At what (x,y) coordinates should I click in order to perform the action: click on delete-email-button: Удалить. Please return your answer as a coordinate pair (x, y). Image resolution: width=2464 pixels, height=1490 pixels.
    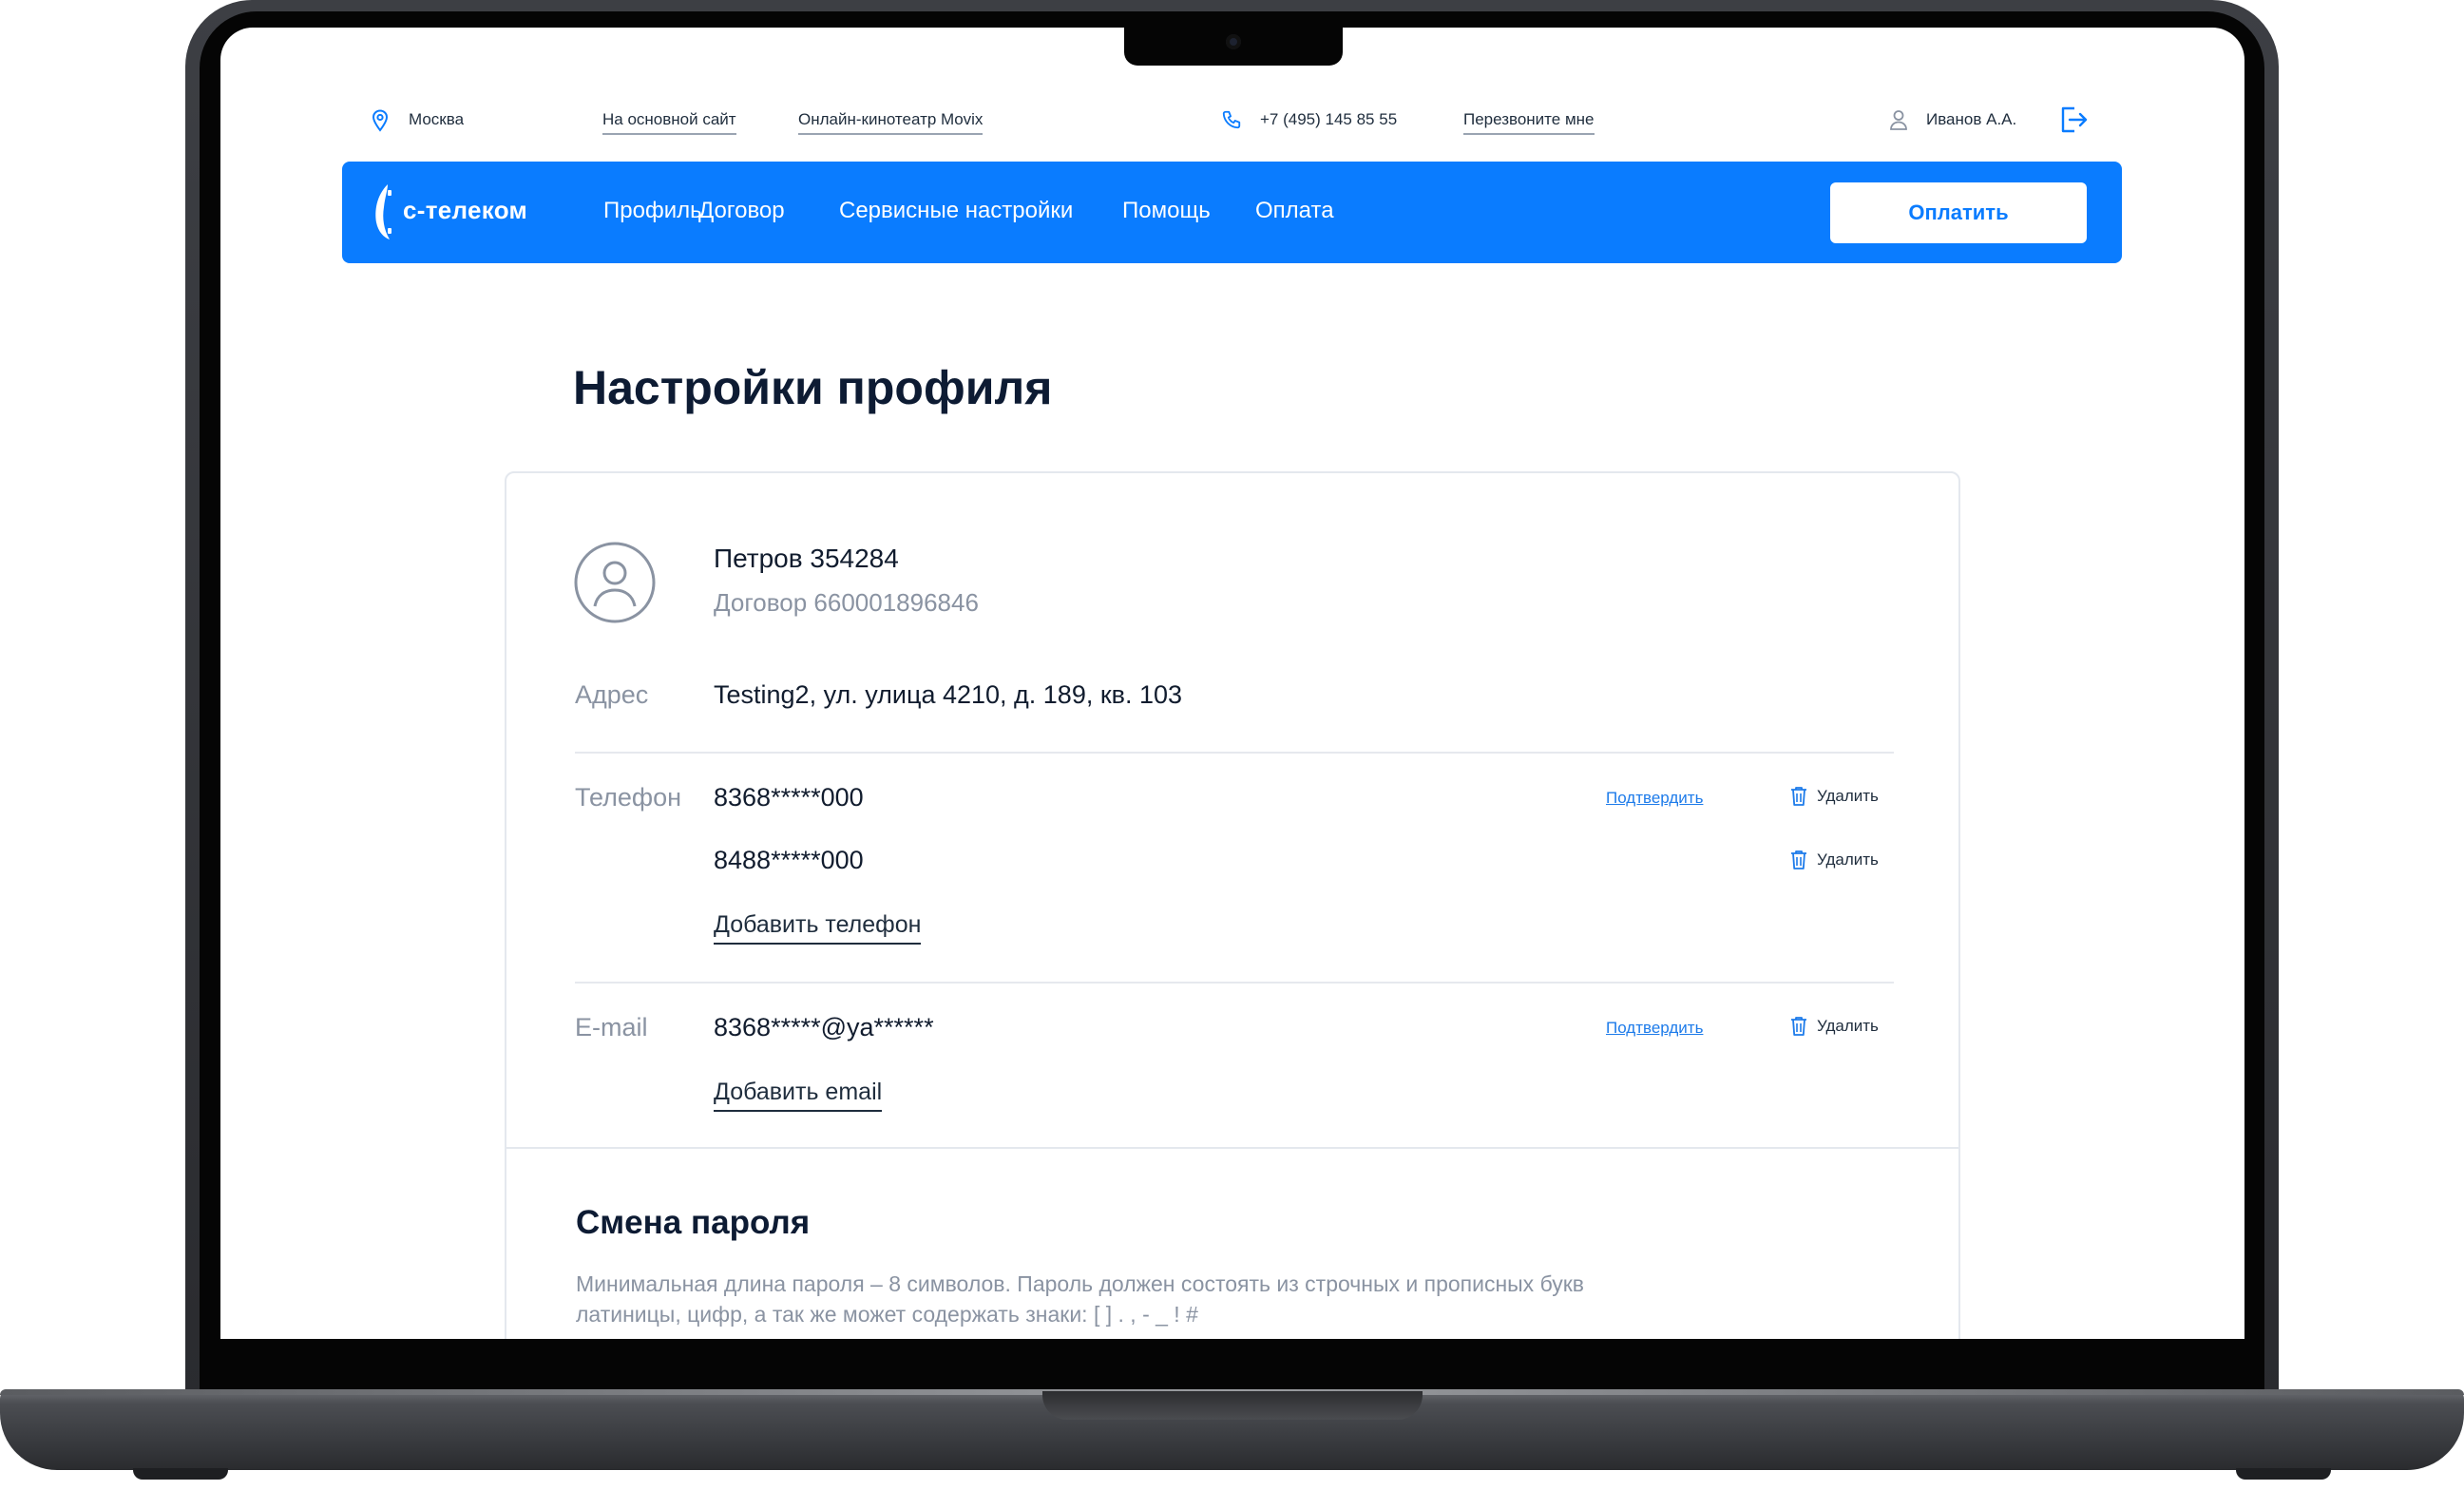
    Looking at the image, I should click on (1834, 1026).